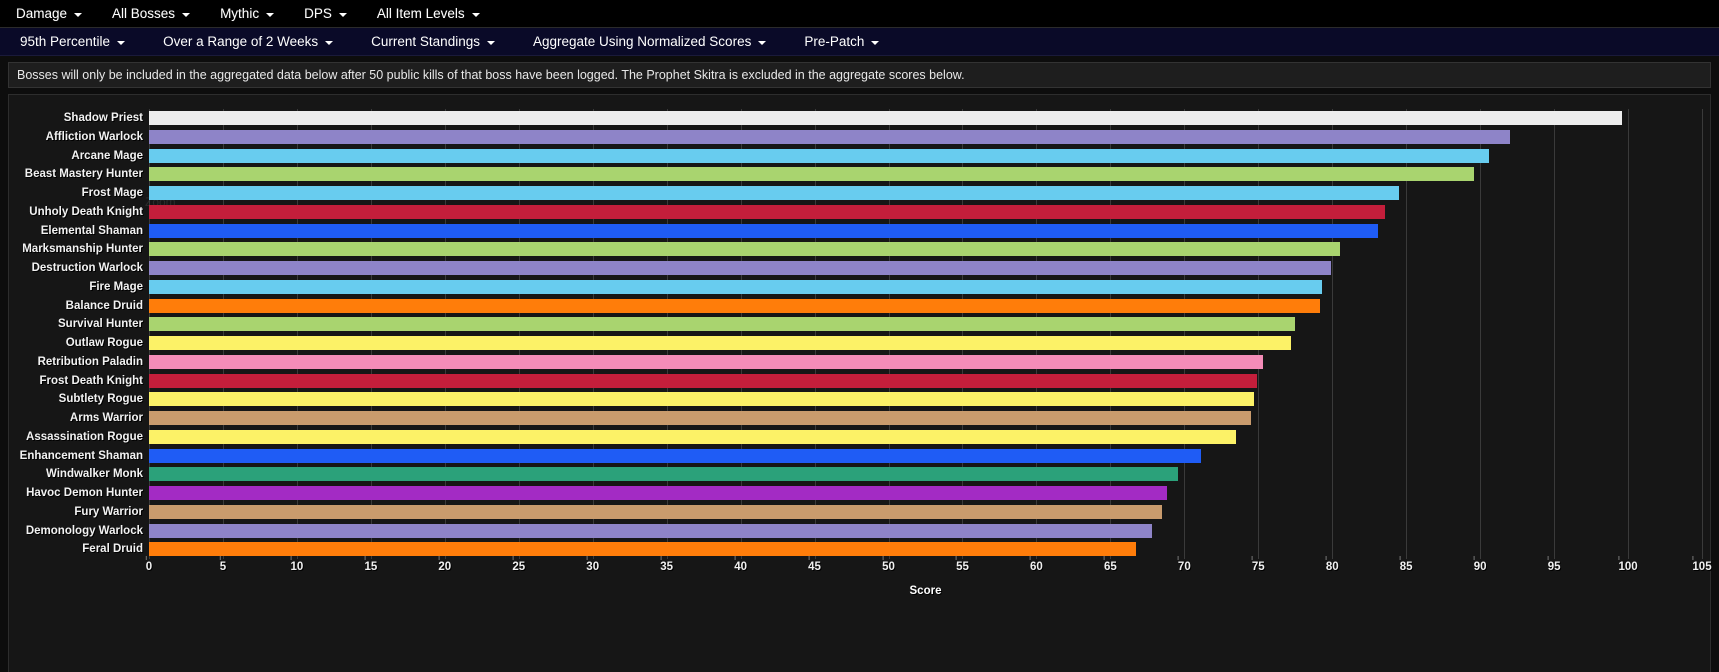 The image size is (1719, 672). What do you see at coordinates (112, 193) in the screenshot?
I see `category-label: Frost Mage` at bounding box center [112, 193].